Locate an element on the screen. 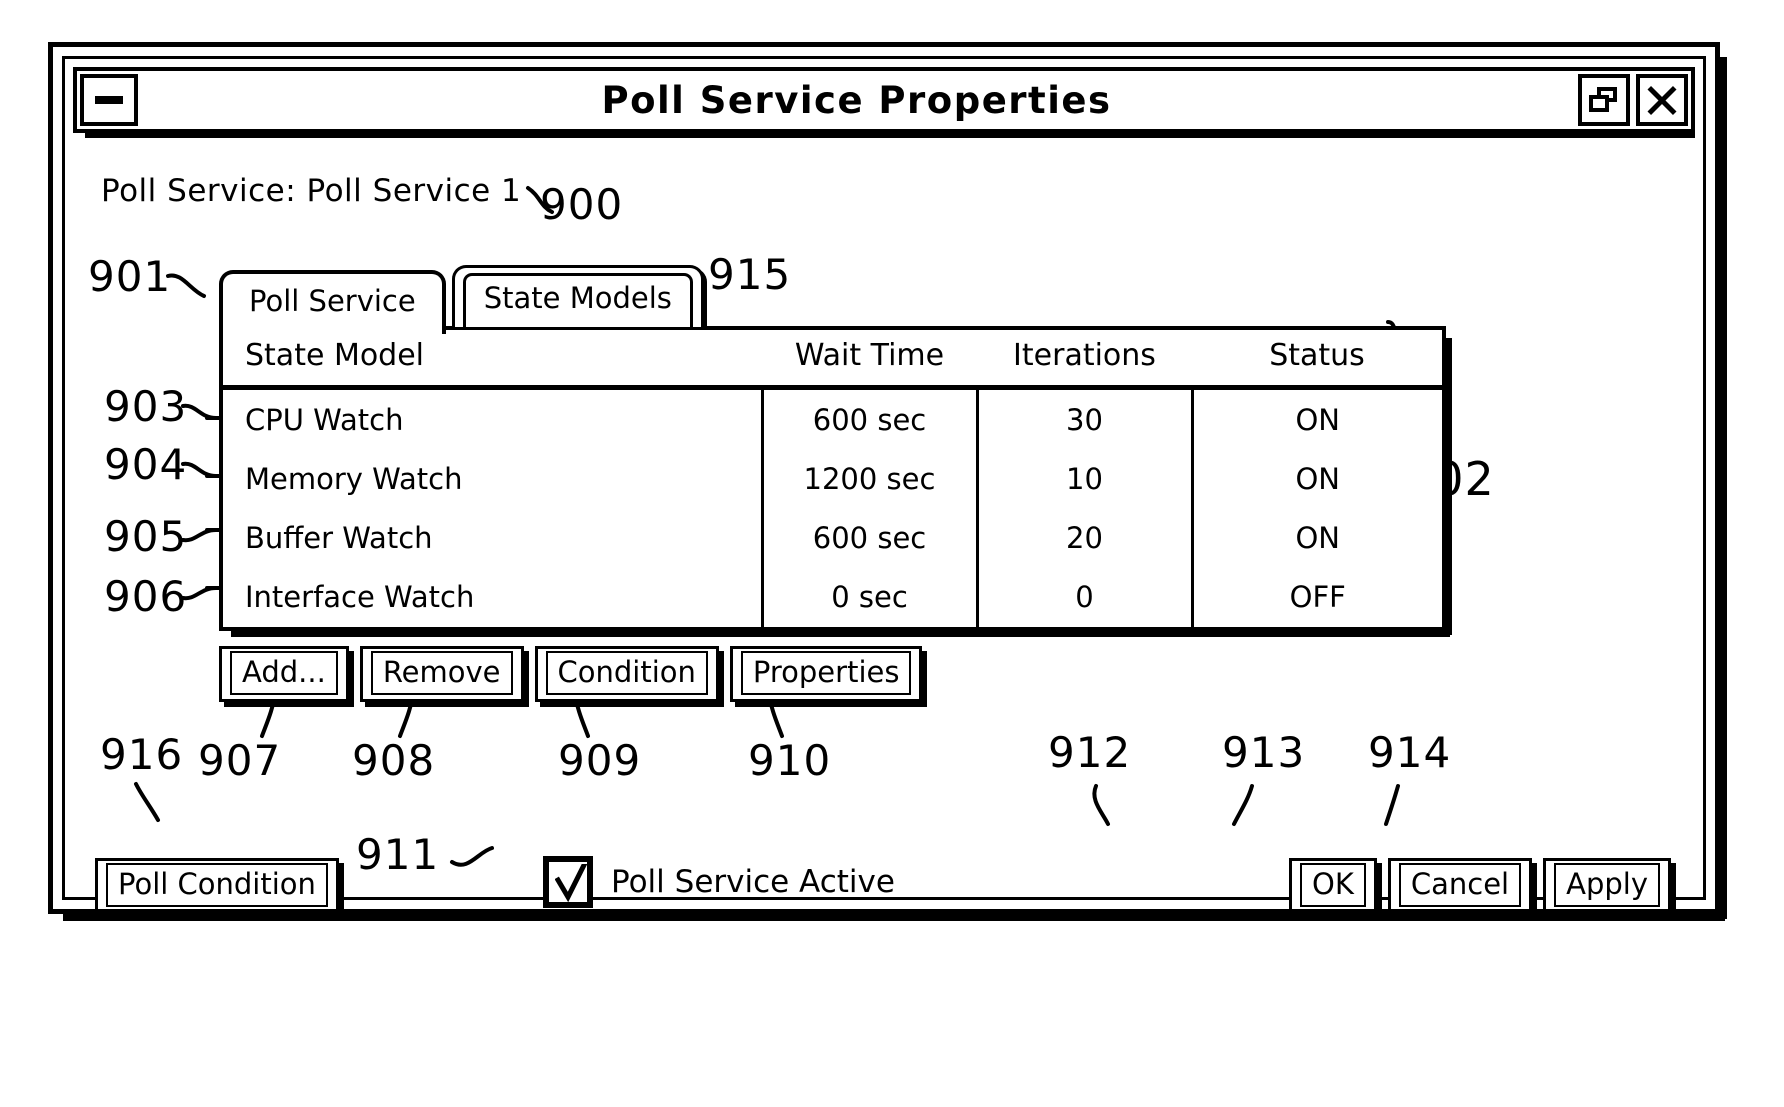  column-header-state-model: State Model is located at coordinates (492, 360).